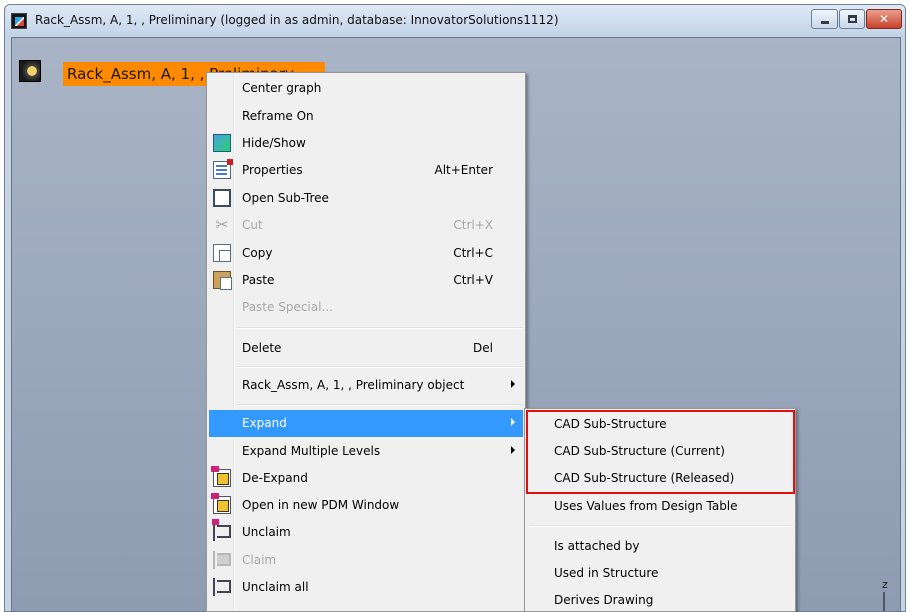 This screenshot has width=910, height=612. Describe the element at coordinates (604, 600) in the screenshot. I see `submenu-item-label: Derives Drawing` at that location.